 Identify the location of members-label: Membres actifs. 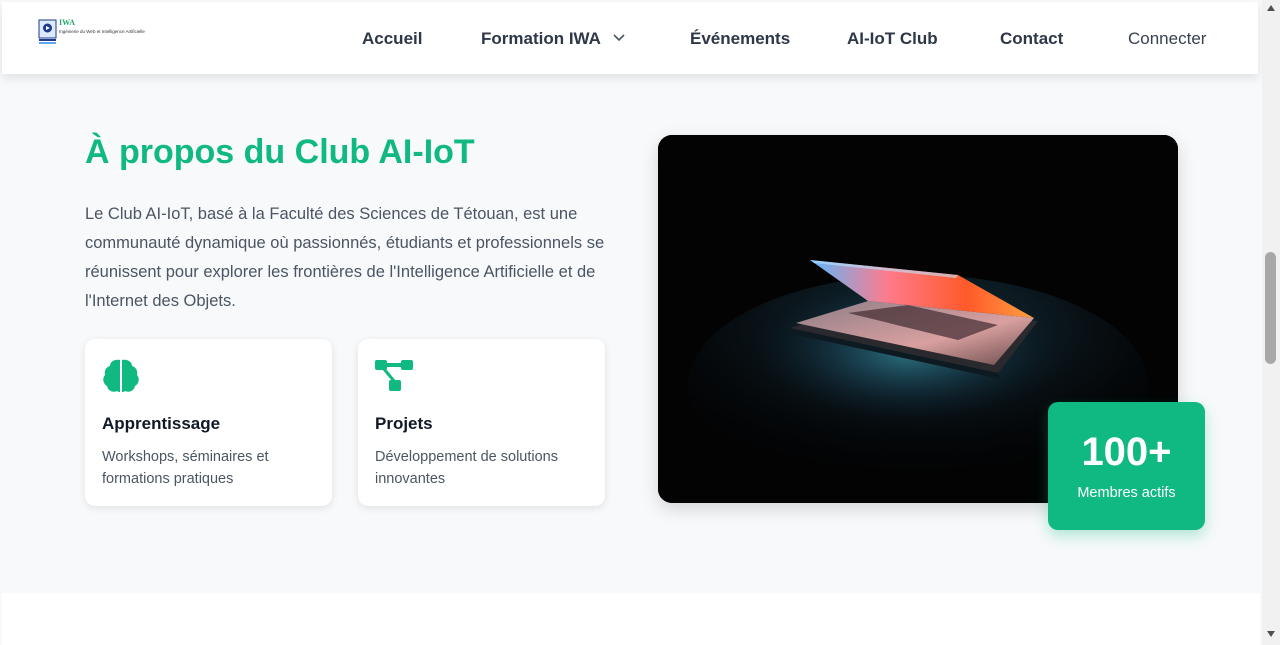
(1126, 493).